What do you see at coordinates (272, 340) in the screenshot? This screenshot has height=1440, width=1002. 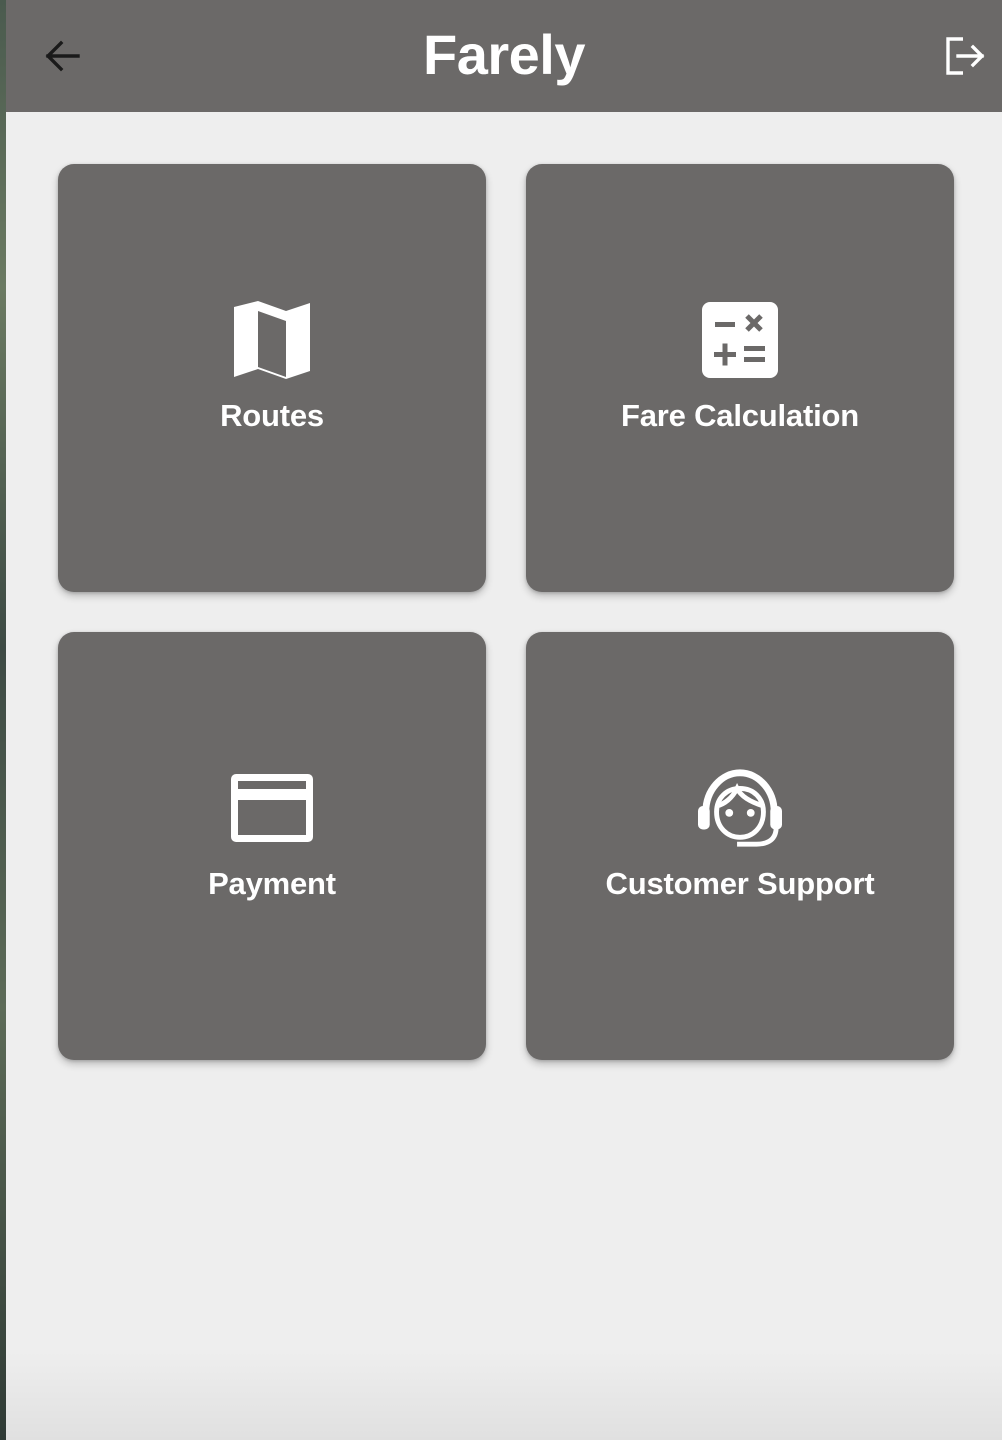 I see `map-icon` at bounding box center [272, 340].